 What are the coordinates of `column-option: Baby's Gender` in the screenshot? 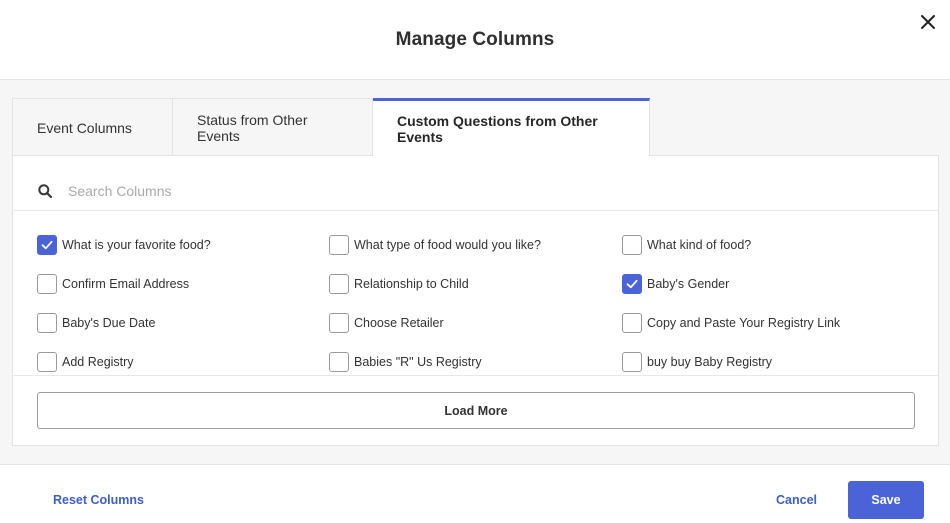 It's located at (675, 284).